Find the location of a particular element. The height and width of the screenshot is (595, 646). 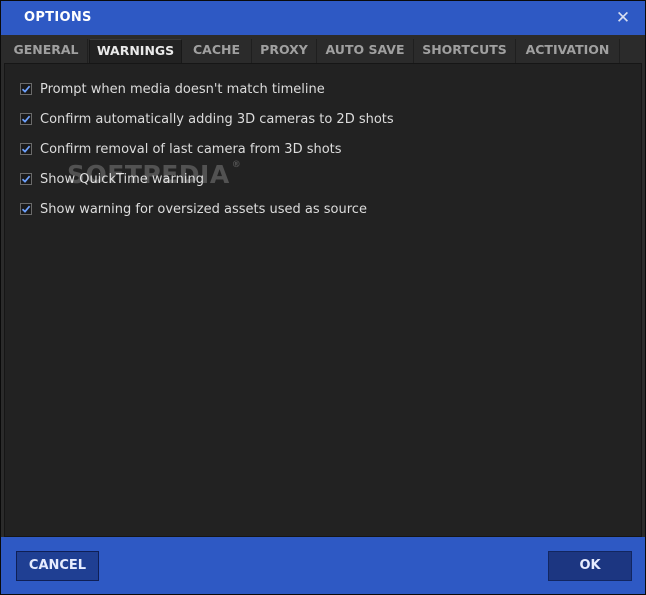

tab-activation: ACTIVATION is located at coordinates (568, 51).